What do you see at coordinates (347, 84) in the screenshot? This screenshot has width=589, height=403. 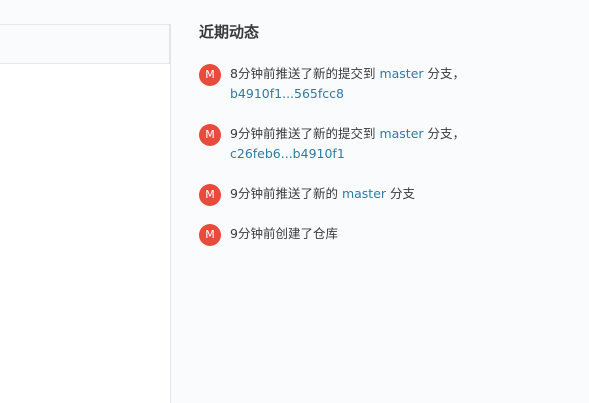 I see `activity-text: 8分钟前推送了新的提交到 master 分支， b4910f1...565fcc8` at bounding box center [347, 84].